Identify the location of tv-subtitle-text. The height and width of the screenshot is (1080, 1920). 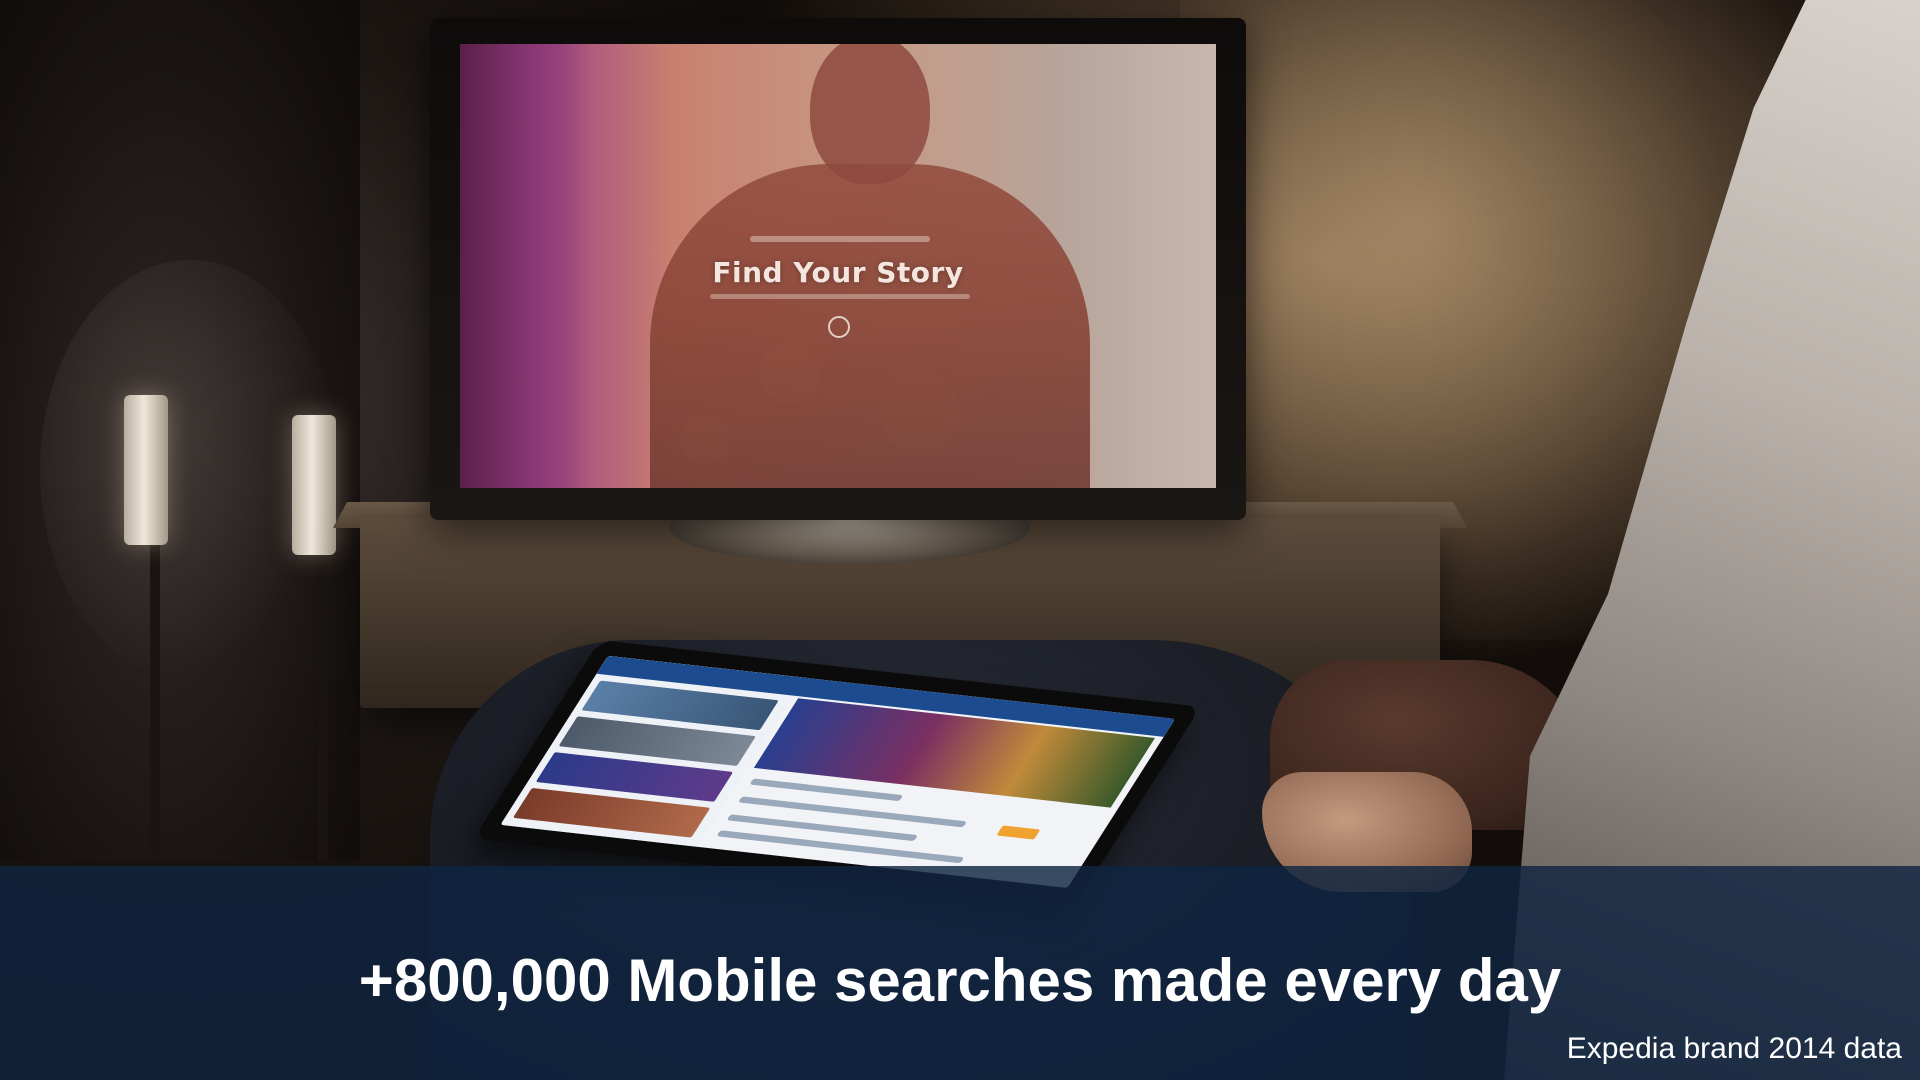
(840, 296).